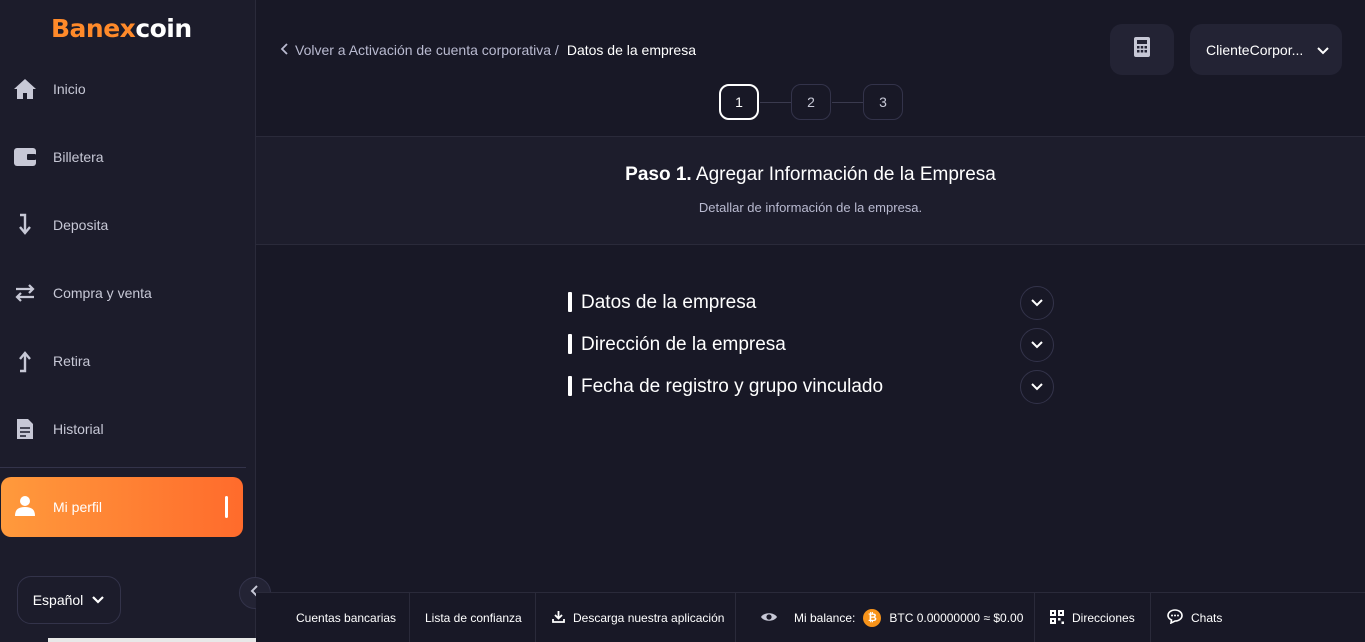 The image size is (1365, 642). I want to click on chevron-left-icon, so click(284, 50).